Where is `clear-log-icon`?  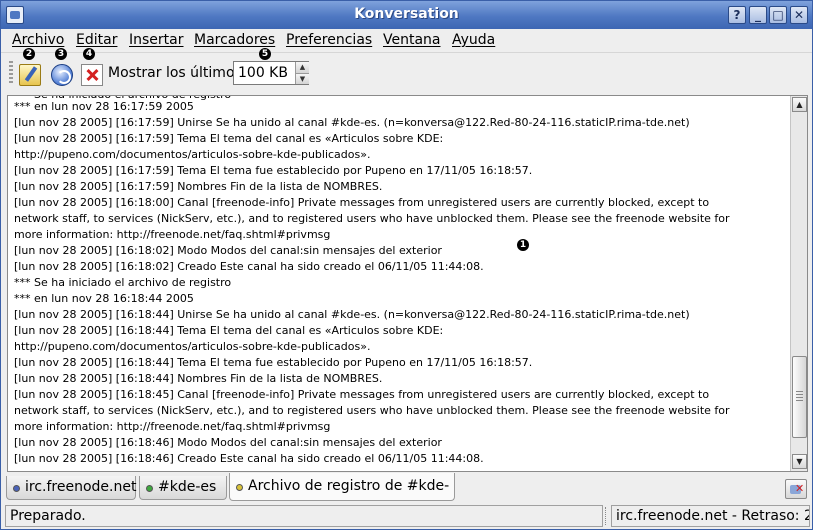
clear-log-icon is located at coordinates (92, 75).